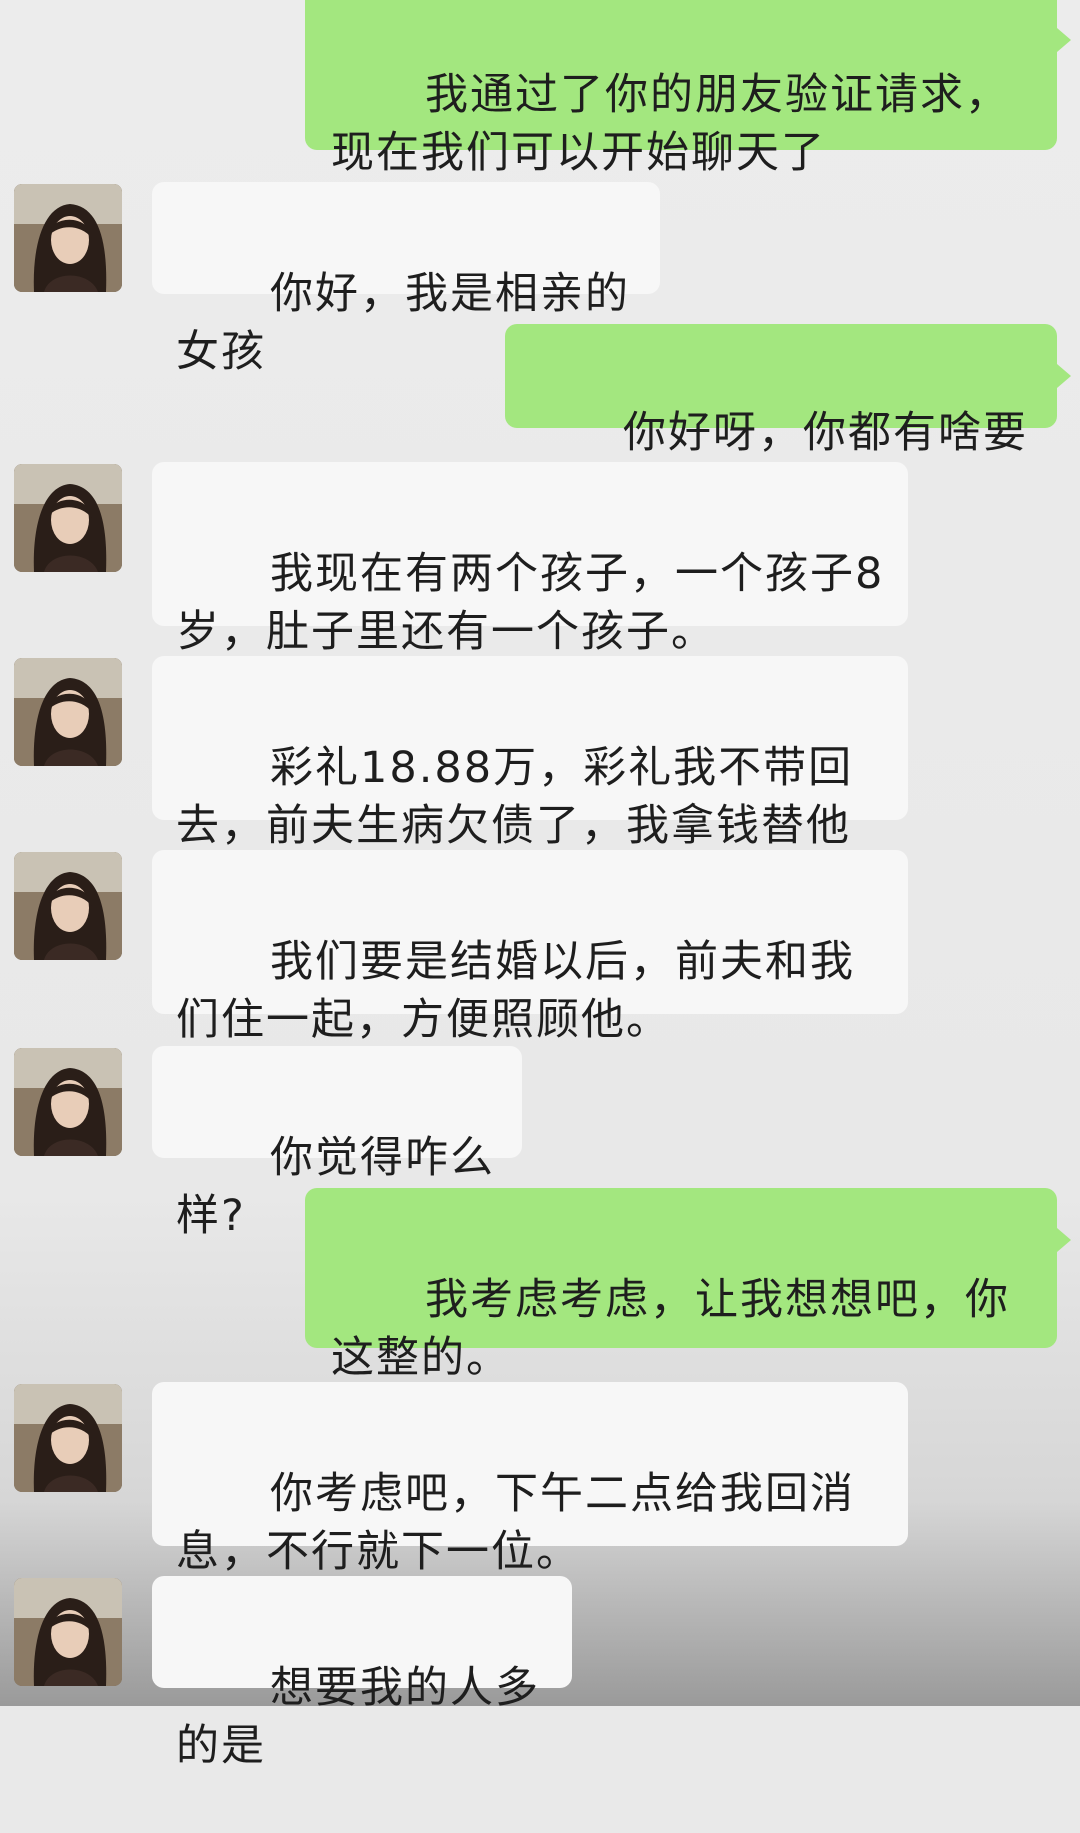  What do you see at coordinates (337, 1143) in the screenshot?
I see `message-bubble-peer: 你觉得咋么样?` at bounding box center [337, 1143].